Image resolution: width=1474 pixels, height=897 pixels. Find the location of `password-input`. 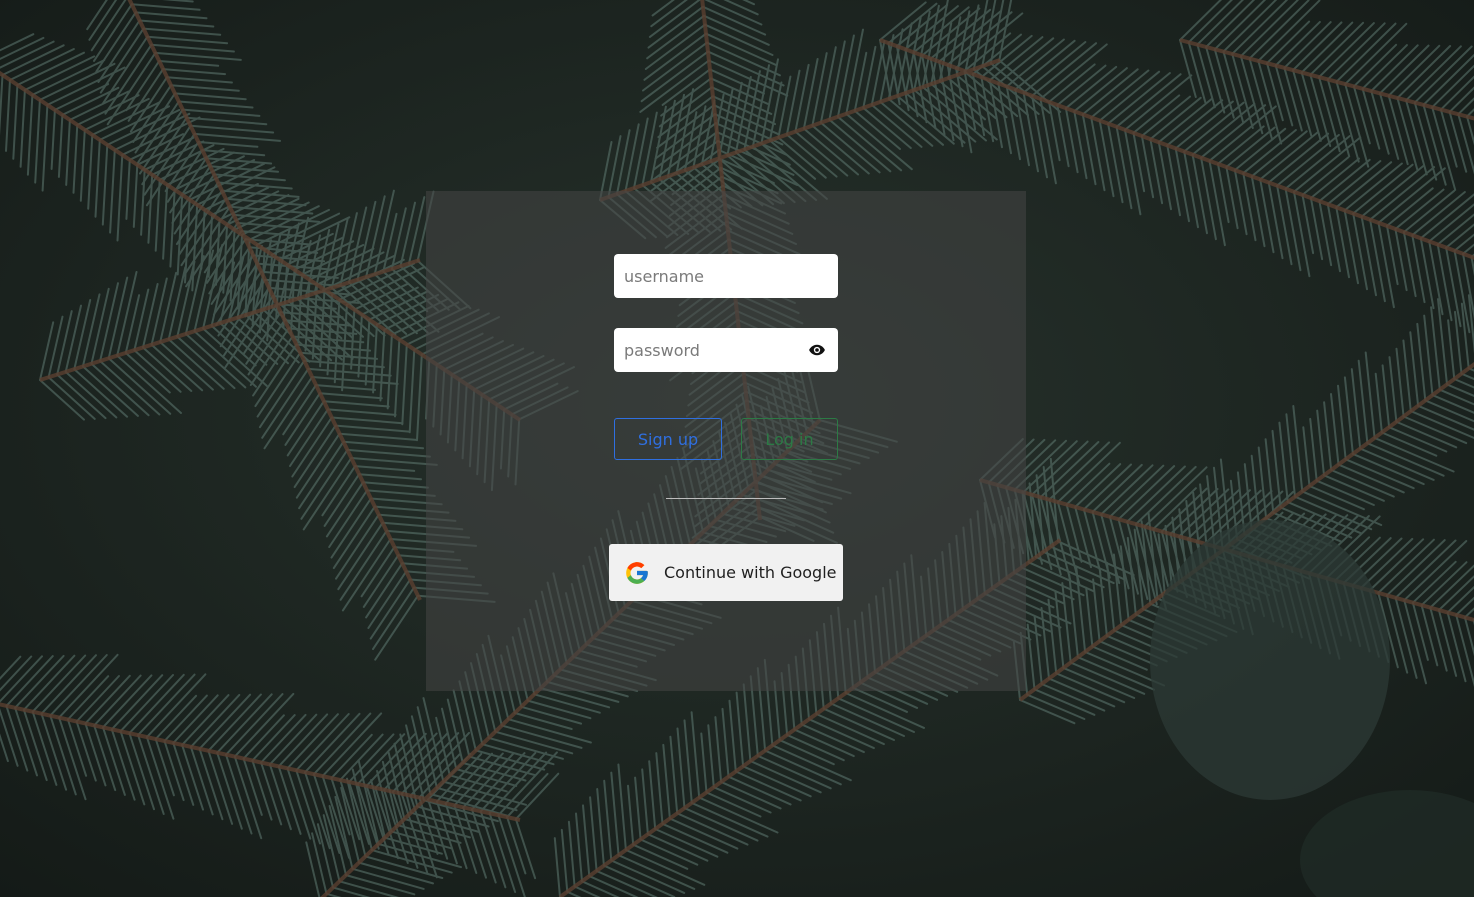

password-input is located at coordinates (726, 350).